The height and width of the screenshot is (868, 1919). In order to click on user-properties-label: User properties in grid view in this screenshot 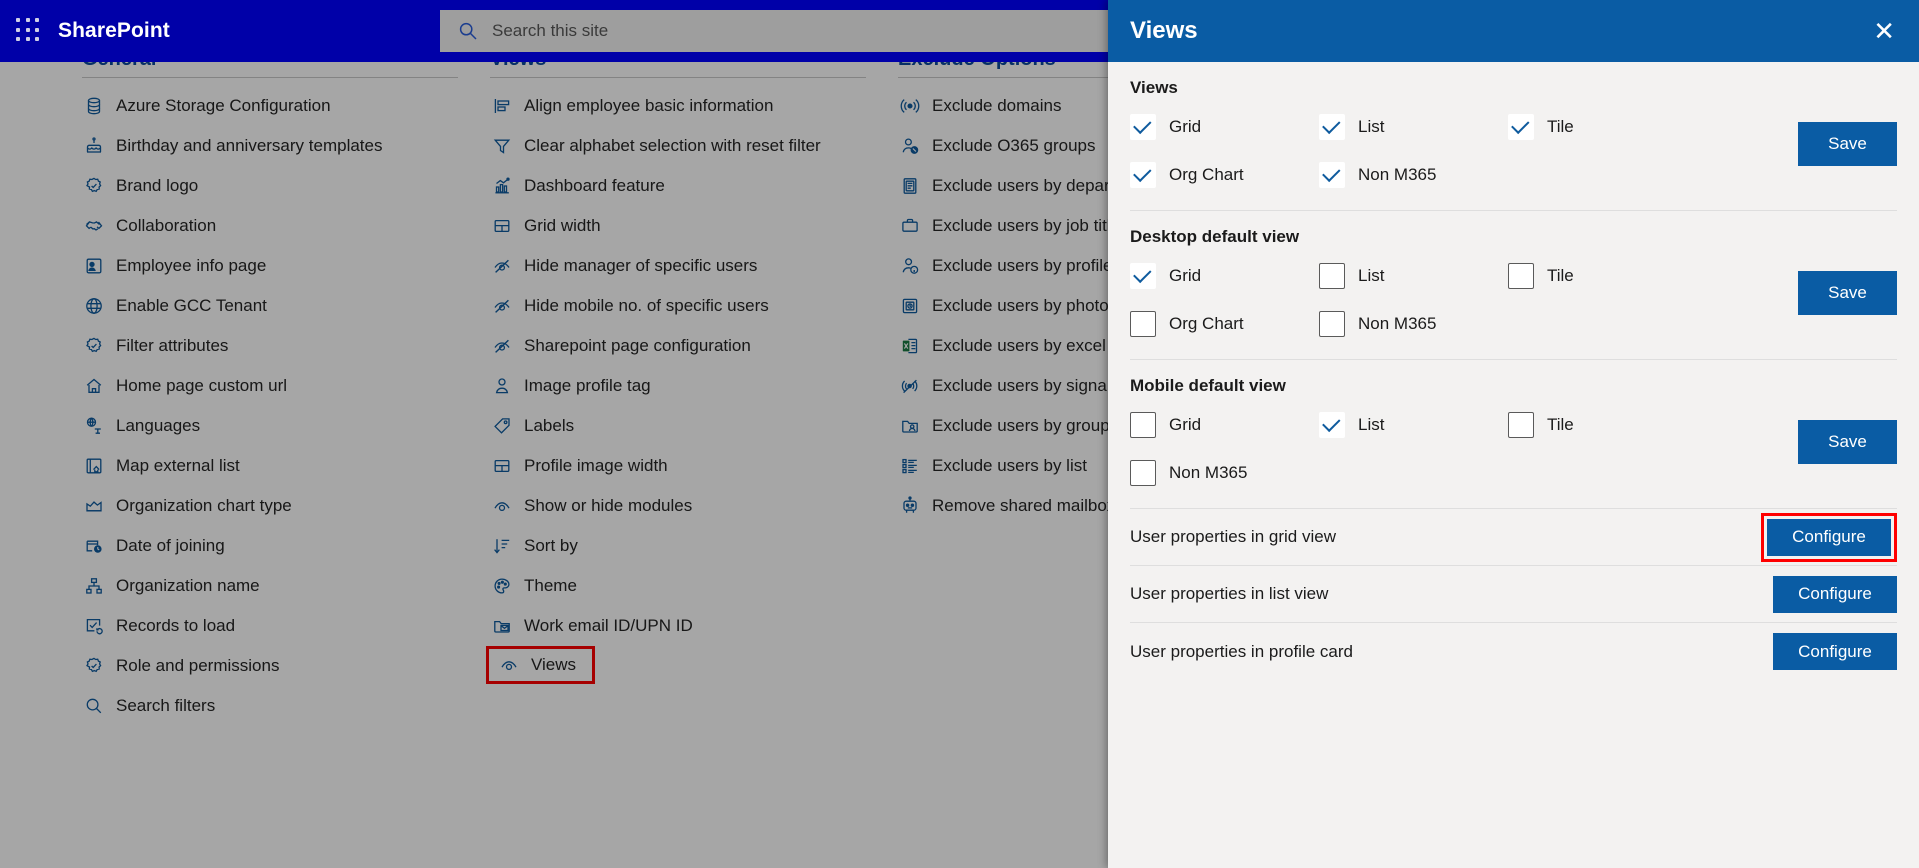, I will do `click(1233, 536)`.